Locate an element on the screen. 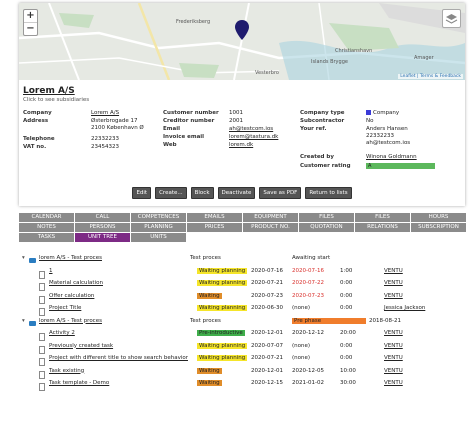 The width and height of the screenshot is (473, 421). hours: 10:00 is located at coordinates (348, 370).